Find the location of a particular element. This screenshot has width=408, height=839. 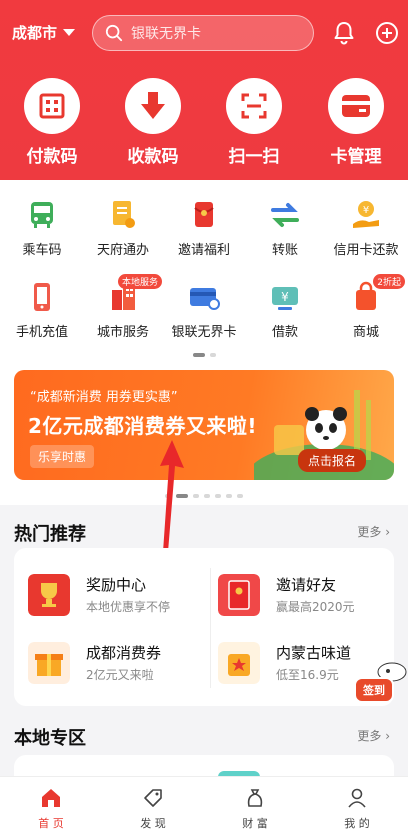

signin-label: 签到 is located at coordinates (374, 690).